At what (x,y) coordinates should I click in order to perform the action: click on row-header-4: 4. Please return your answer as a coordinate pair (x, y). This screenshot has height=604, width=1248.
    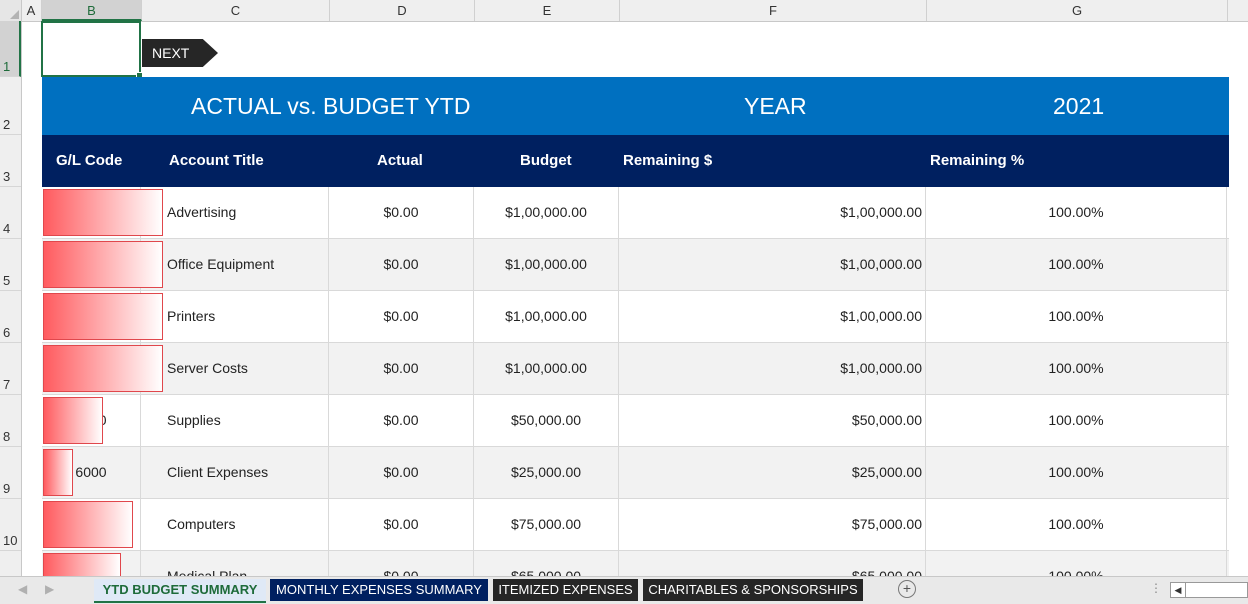
    Looking at the image, I should click on (10, 213).